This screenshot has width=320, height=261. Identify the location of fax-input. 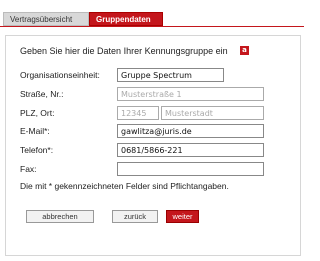
(190, 169).